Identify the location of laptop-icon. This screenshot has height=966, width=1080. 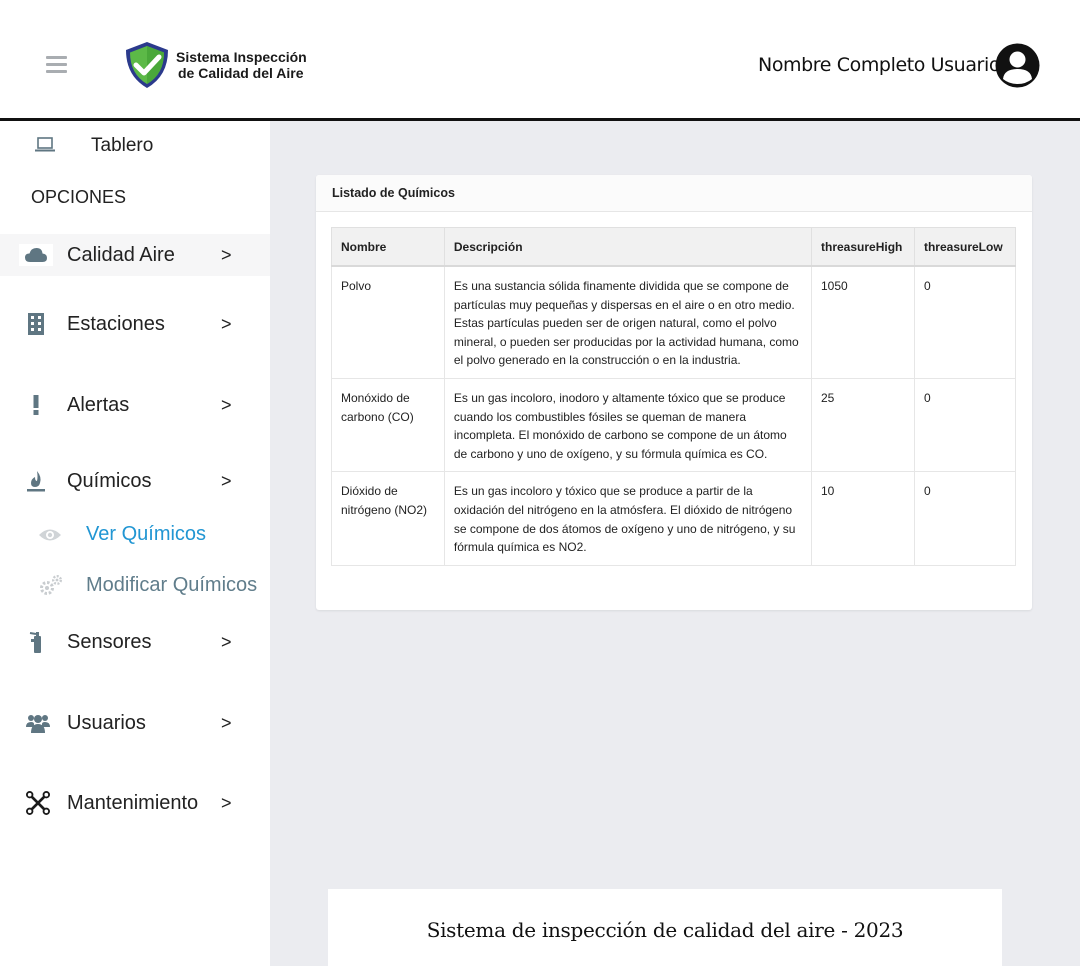
(45, 144).